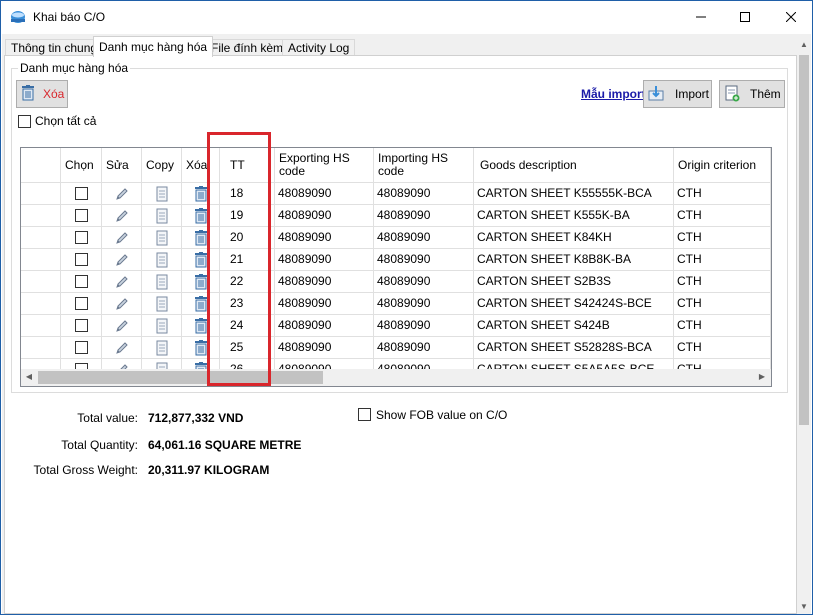 The width and height of the screenshot is (813, 615). What do you see at coordinates (364, 414) in the screenshot?
I see `show-fob-checkbox` at bounding box center [364, 414].